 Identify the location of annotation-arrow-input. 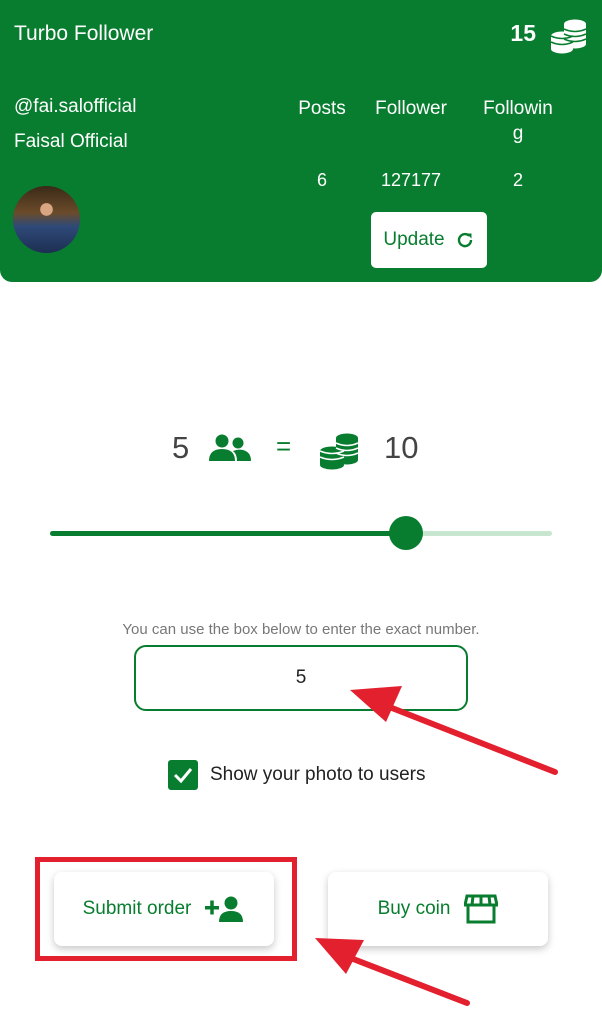
(454, 730).